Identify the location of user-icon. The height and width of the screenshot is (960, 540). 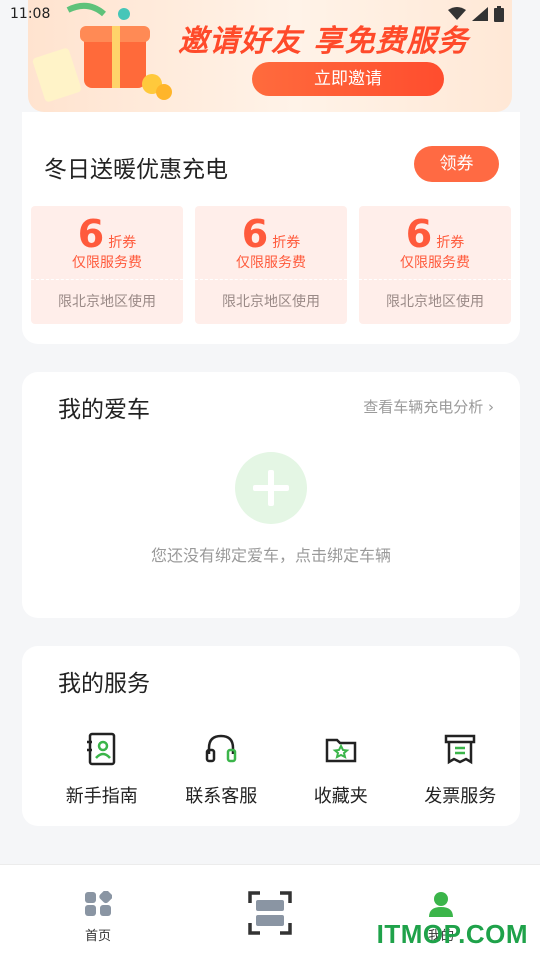
(441, 904).